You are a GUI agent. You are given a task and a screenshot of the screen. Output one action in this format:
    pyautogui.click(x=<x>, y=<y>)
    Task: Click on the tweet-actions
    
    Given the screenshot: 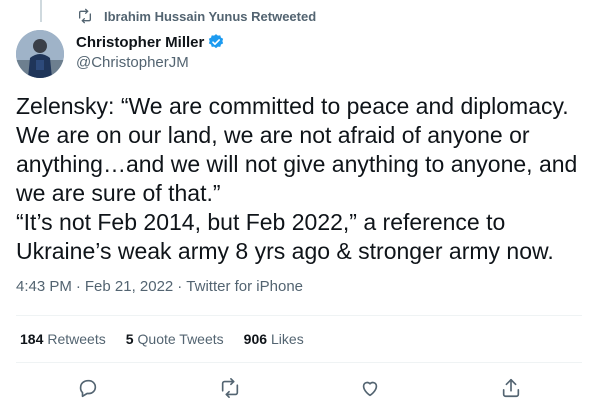 What is the action you would take?
    pyautogui.click(x=299, y=390)
    